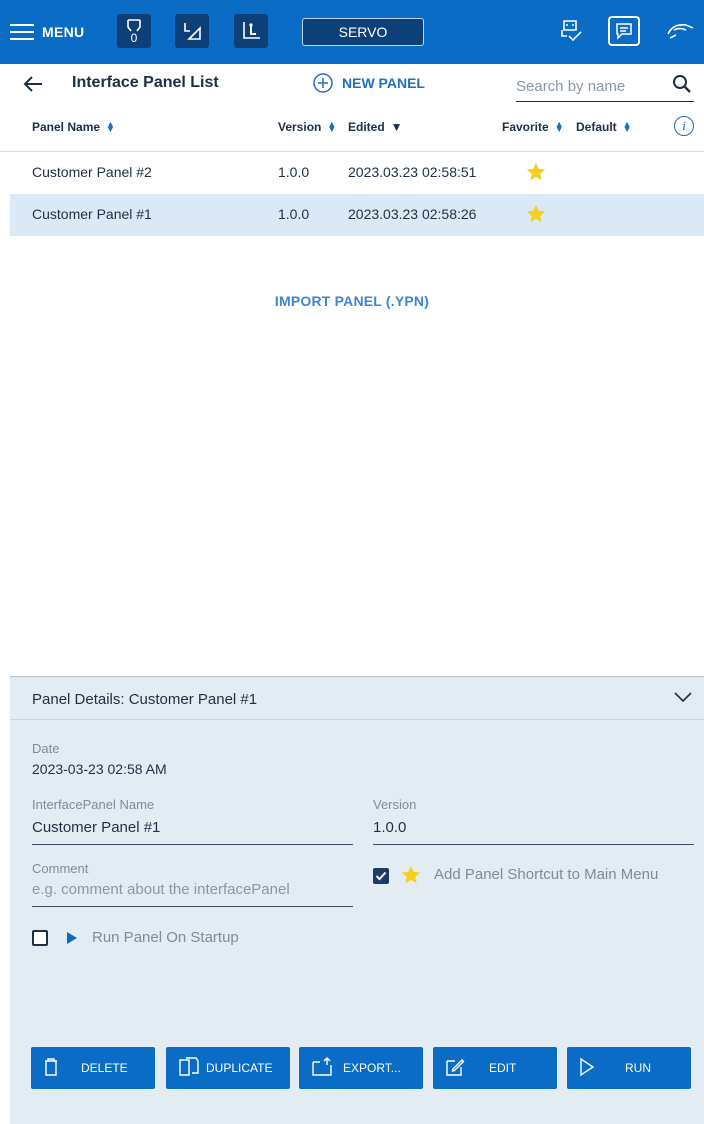  What do you see at coordinates (323, 83) in the screenshot?
I see `plus-circle-icon` at bounding box center [323, 83].